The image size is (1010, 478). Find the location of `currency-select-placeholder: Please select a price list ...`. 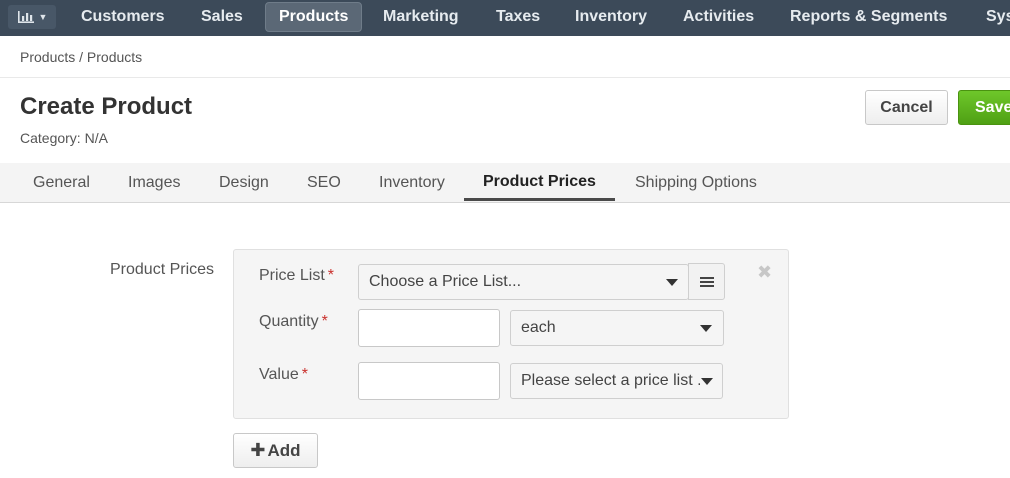

currency-select-placeholder: Please select a price list ... is located at coordinates (610, 380).